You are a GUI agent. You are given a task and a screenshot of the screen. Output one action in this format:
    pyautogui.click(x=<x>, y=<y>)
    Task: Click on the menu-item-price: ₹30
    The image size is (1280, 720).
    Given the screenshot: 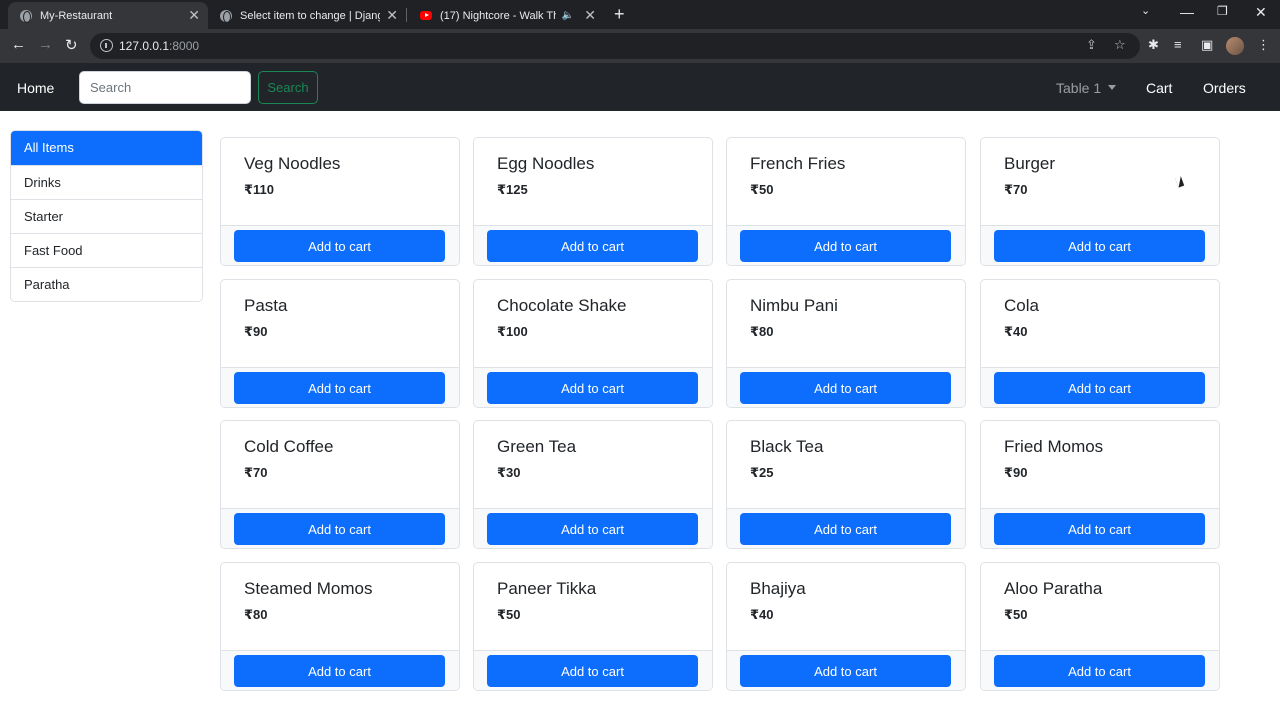 What is the action you would take?
    pyautogui.click(x=509, y=472)
    